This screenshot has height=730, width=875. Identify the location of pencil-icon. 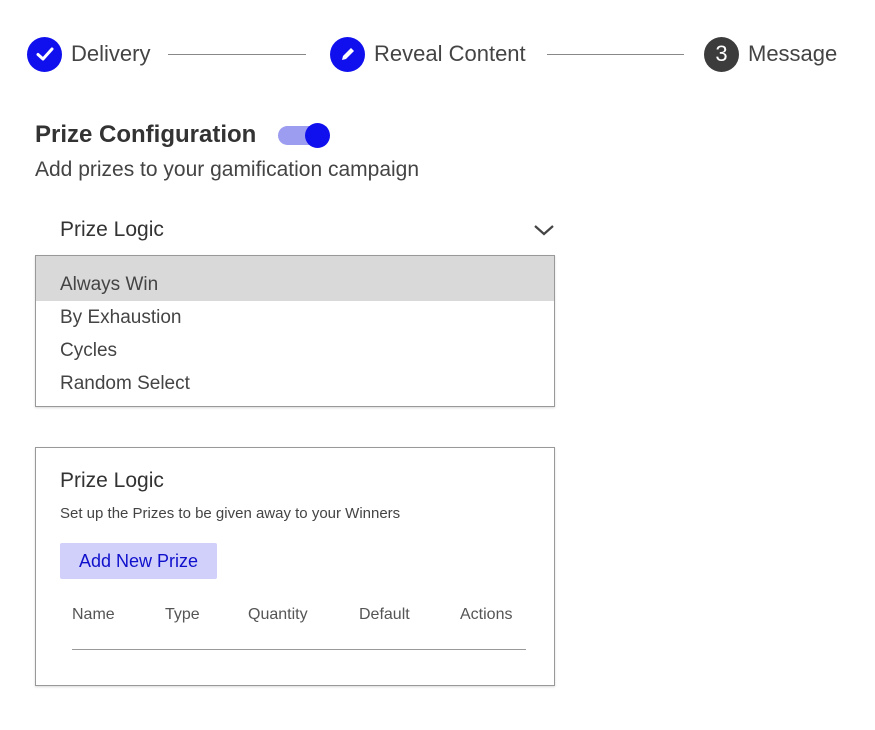
(347, 54).